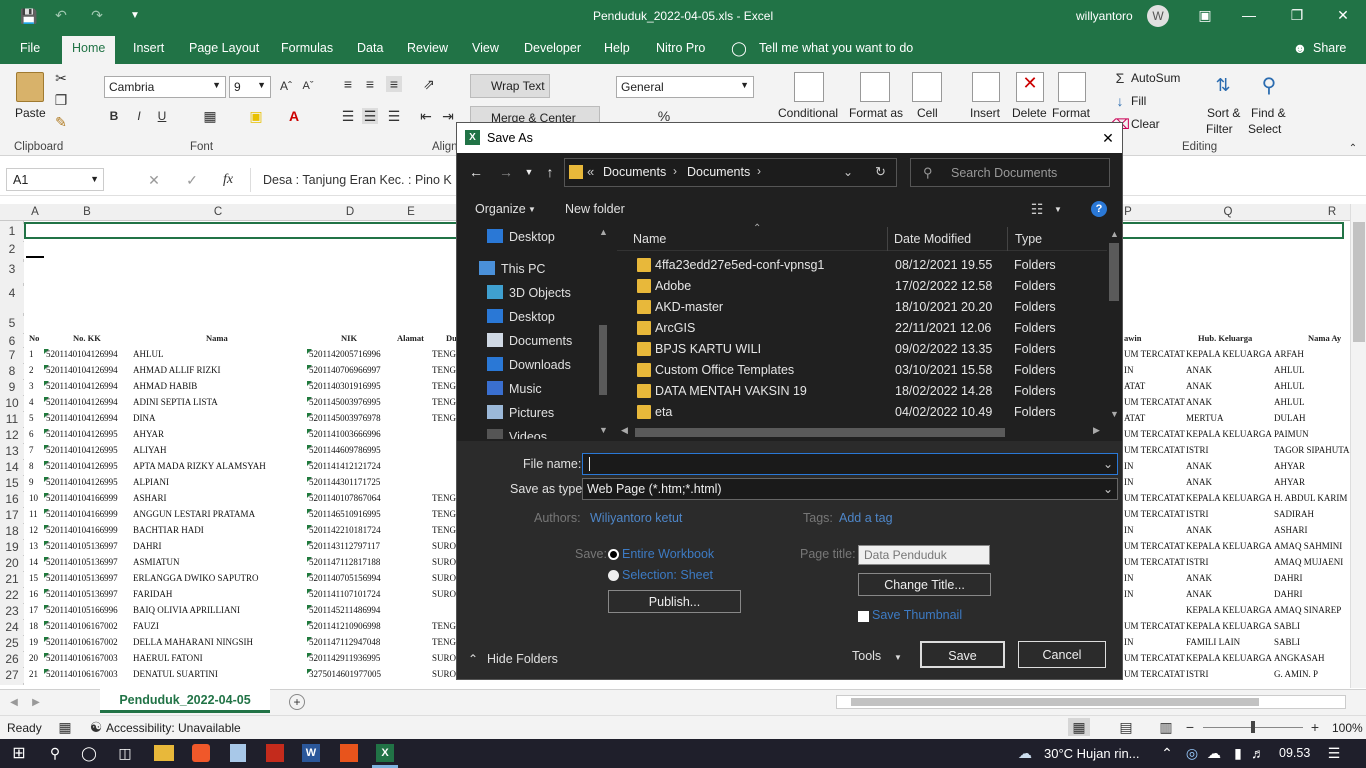  I want to click on increase-font-icon: Aˆ, so click(286, 86).